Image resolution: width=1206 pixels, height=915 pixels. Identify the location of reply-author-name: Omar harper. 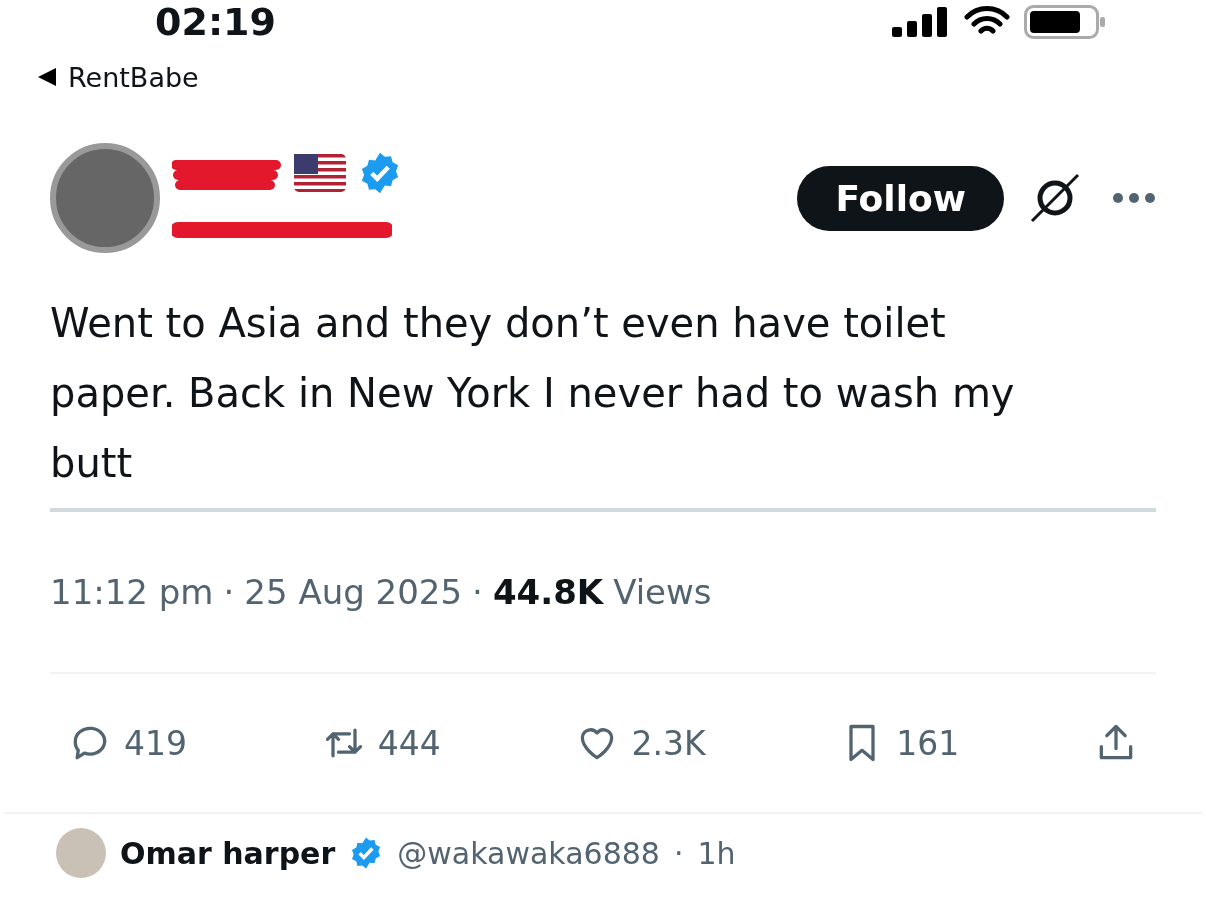
(228, 853).